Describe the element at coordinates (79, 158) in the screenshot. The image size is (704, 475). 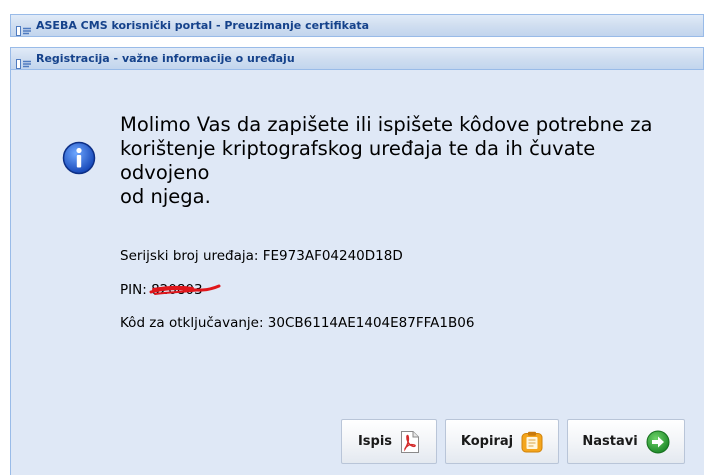
I see `info-icon` at that location.